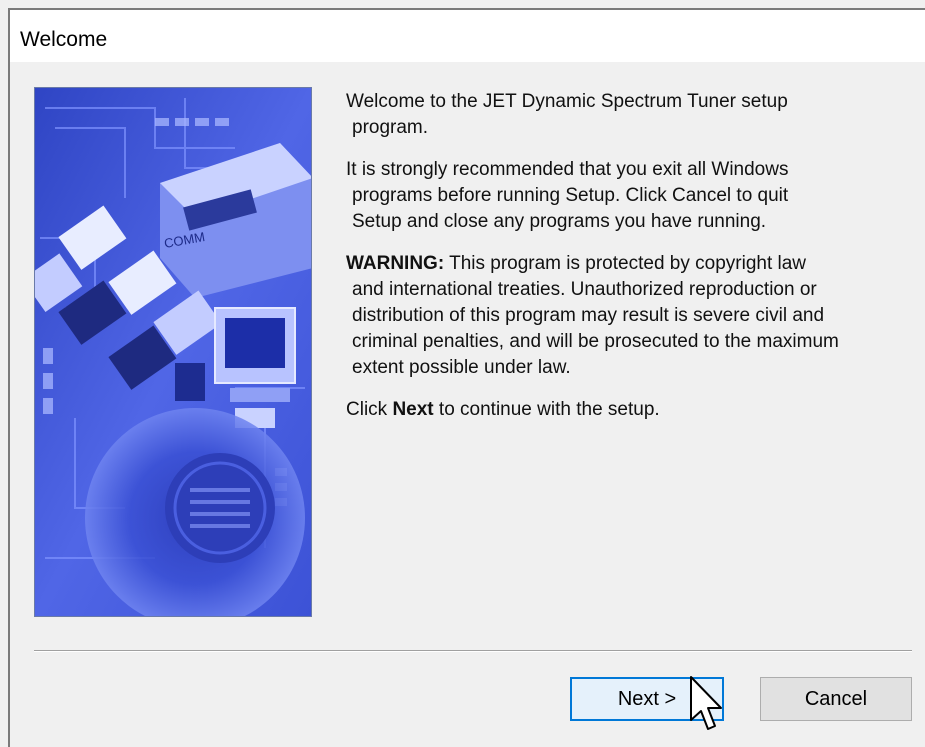  What do you see at coordinates (836, 699) in the screenshot?
I see `cancel-button: Cancel` at bounding box center [836, 699].